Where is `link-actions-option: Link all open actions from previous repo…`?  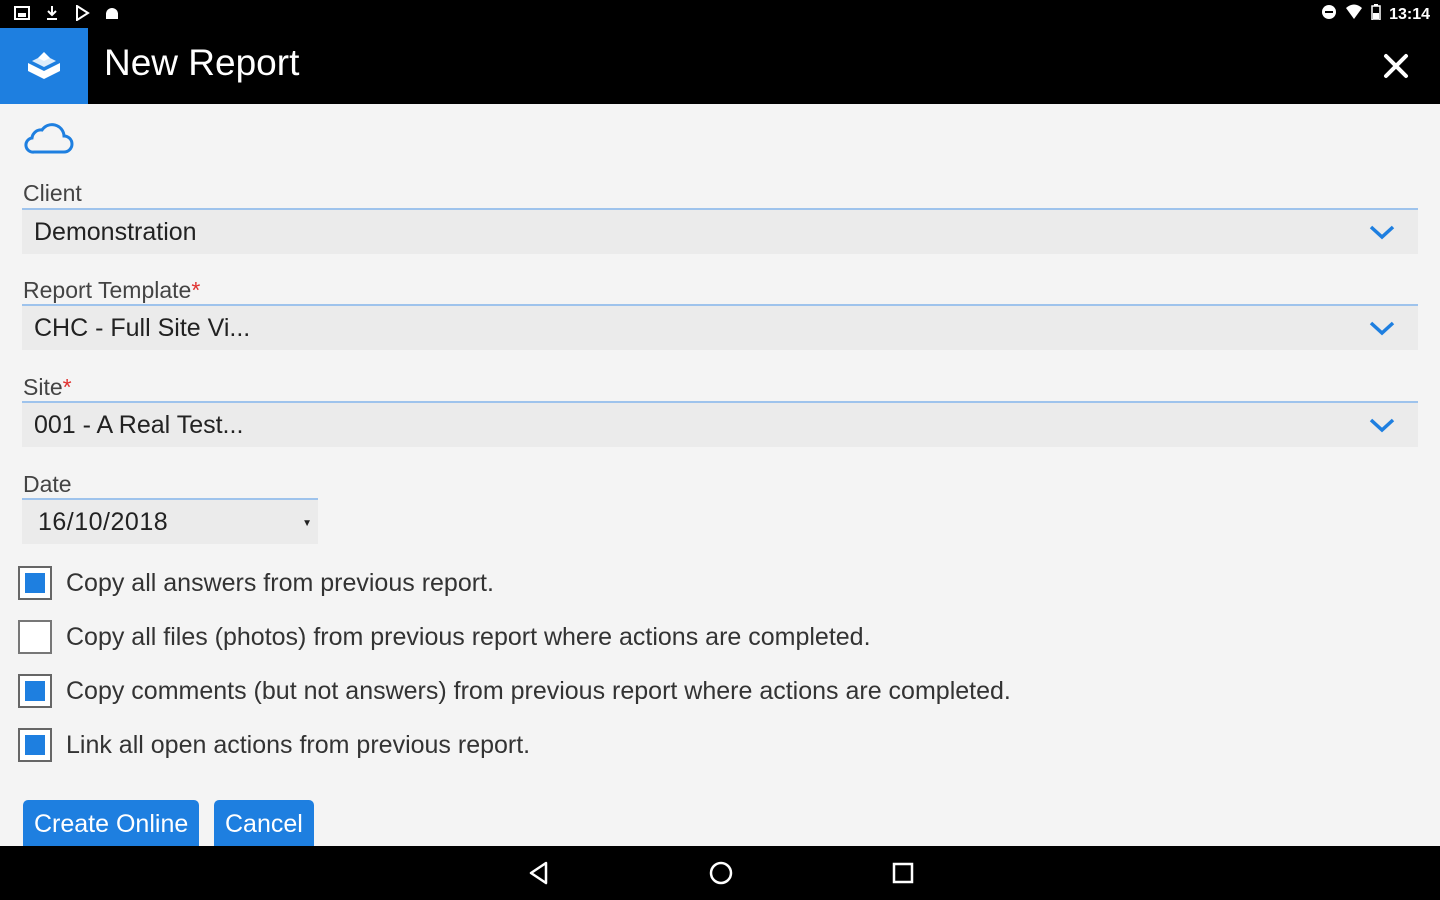 link-actions-option: Link all open actions from previous repo… is located at coordinates (274, 745).